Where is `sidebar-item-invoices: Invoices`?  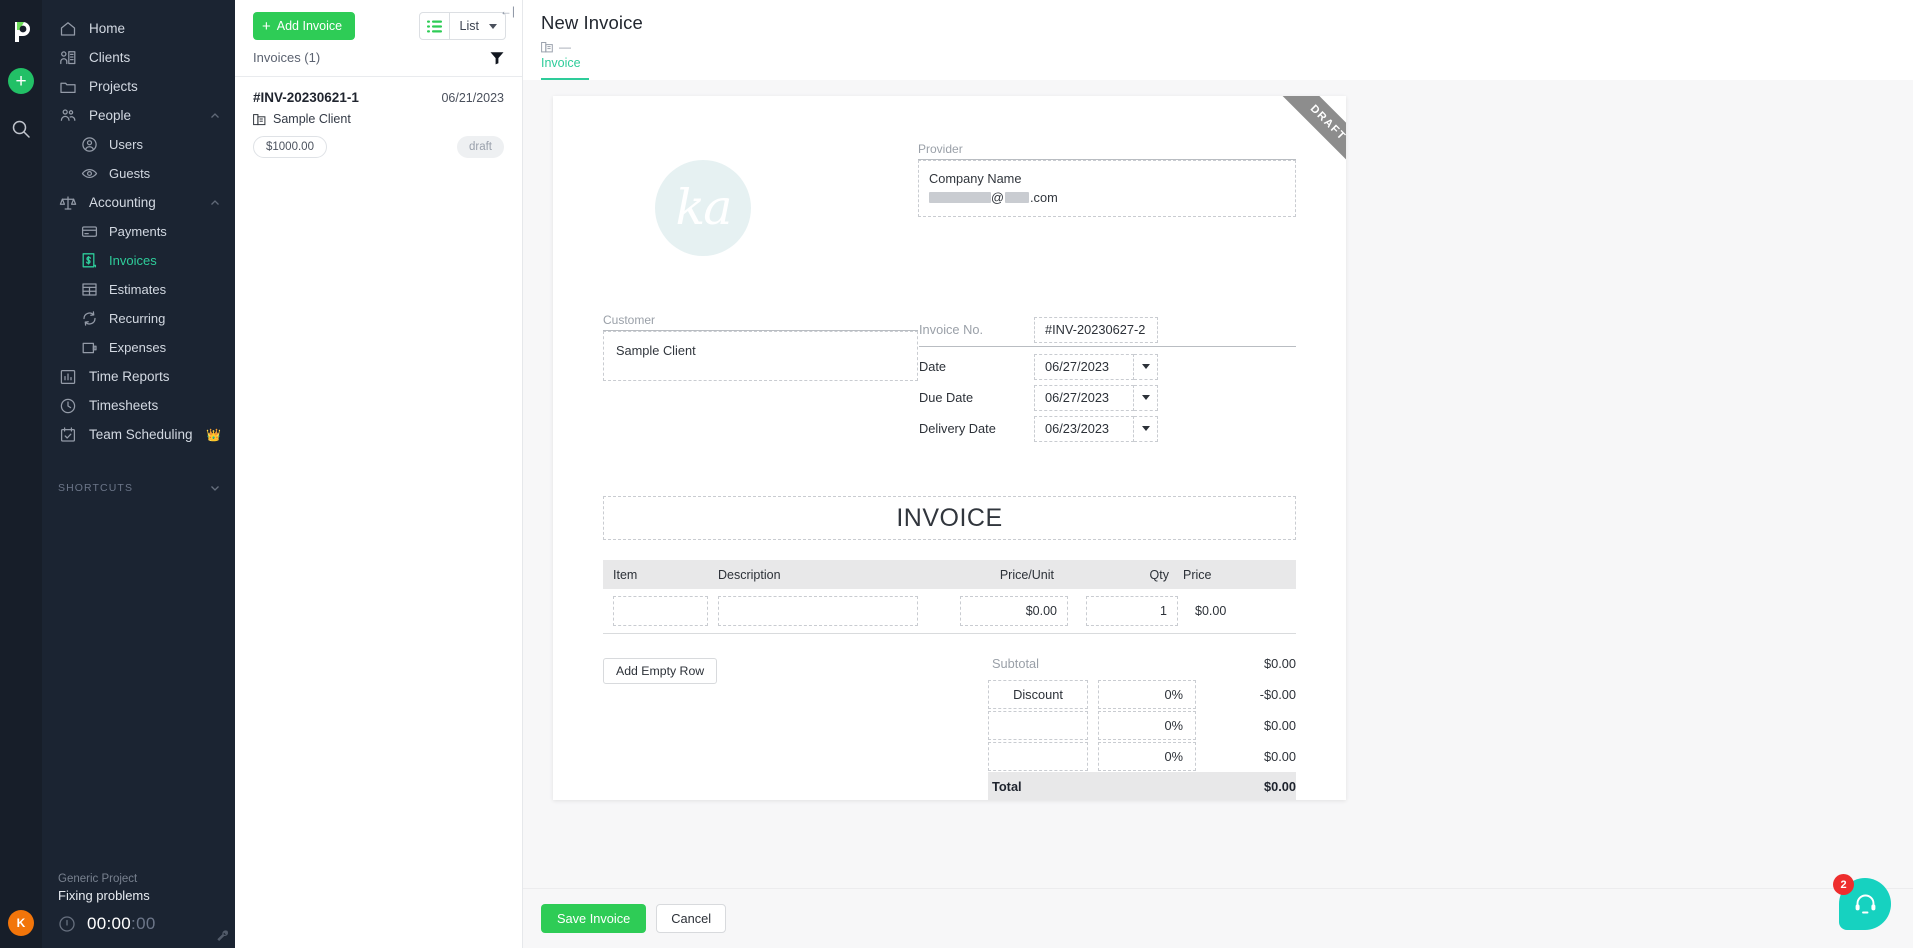 sidebar-item-invoices: Invoices is located at coordinates (138, 260).